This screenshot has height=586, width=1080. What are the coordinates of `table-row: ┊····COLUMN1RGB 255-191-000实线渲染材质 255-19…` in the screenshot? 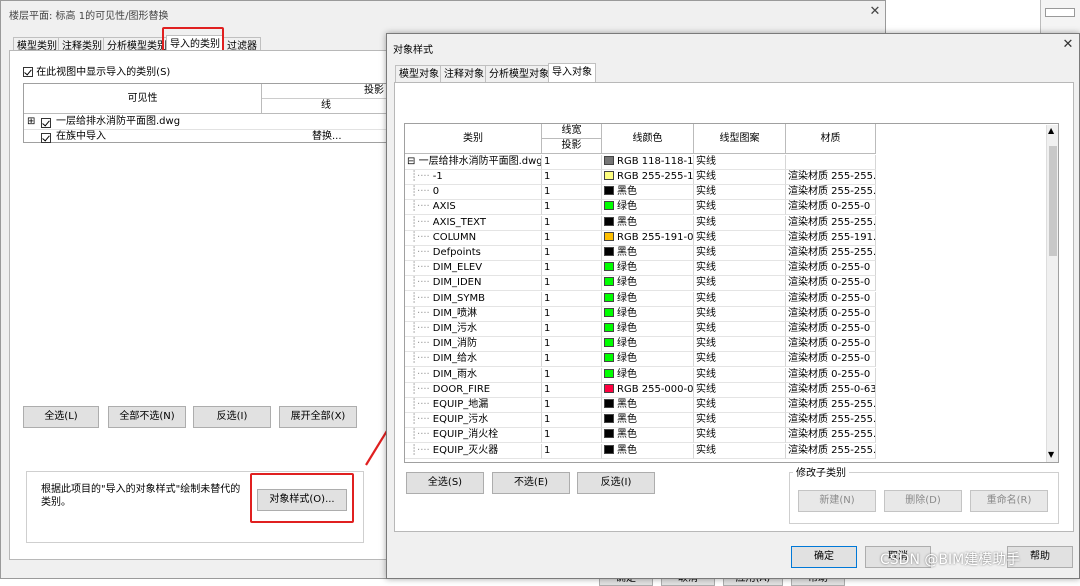 It's located at (640, 238).